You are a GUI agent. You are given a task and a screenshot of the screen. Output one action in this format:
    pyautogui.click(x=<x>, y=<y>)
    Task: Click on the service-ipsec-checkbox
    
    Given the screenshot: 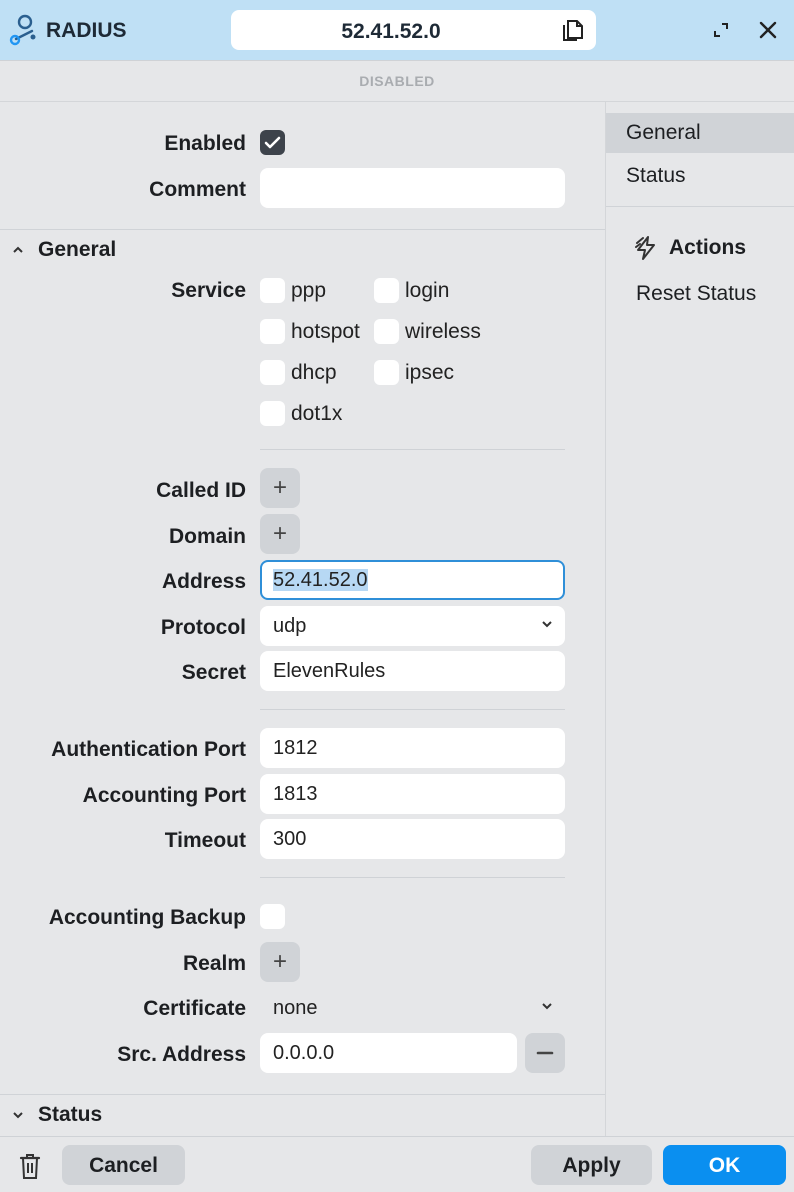 What is the action you would take?
    pyautogui.click(x=386, y=372)
    